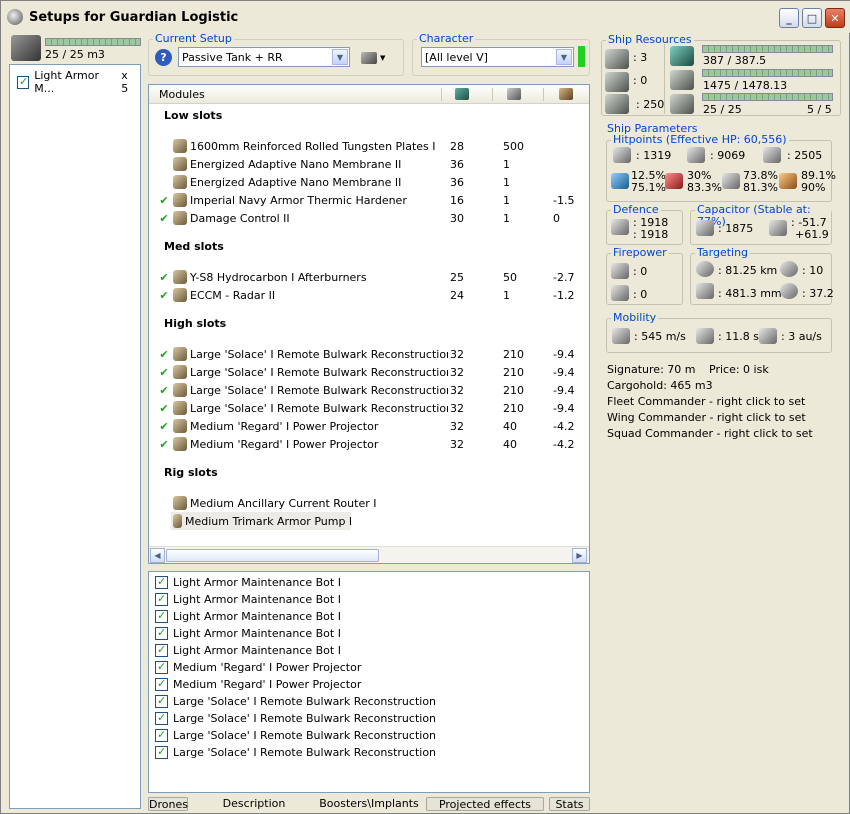 The height and width of the screenshot is (814, 850). Describe the element at coordinates (182, 94) in the screenshot. I see `modules-header-label: Modules` at that location.